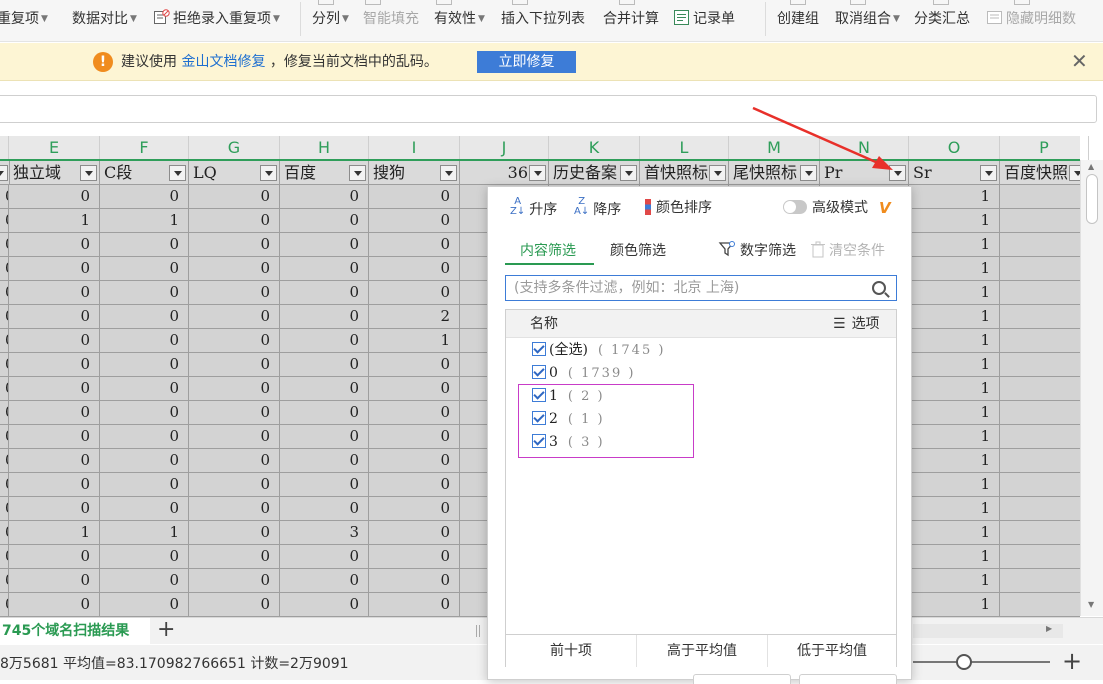  Describe the element at coordinates (583, 373) in the screenshot. I see `filter-item-0: 0( 1739 )` at that location.